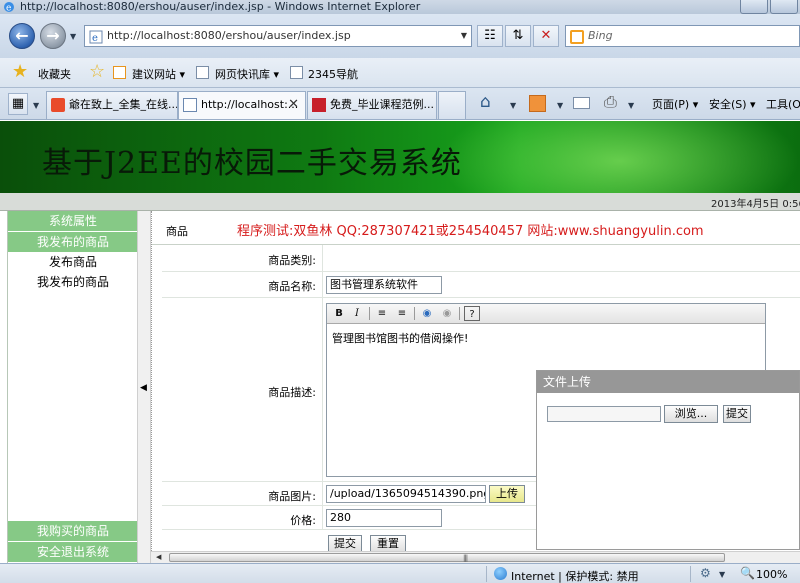 The width and height of the screenshot is (800, 583). I want to click on category-label: 商品类别:, so click(292, 260).